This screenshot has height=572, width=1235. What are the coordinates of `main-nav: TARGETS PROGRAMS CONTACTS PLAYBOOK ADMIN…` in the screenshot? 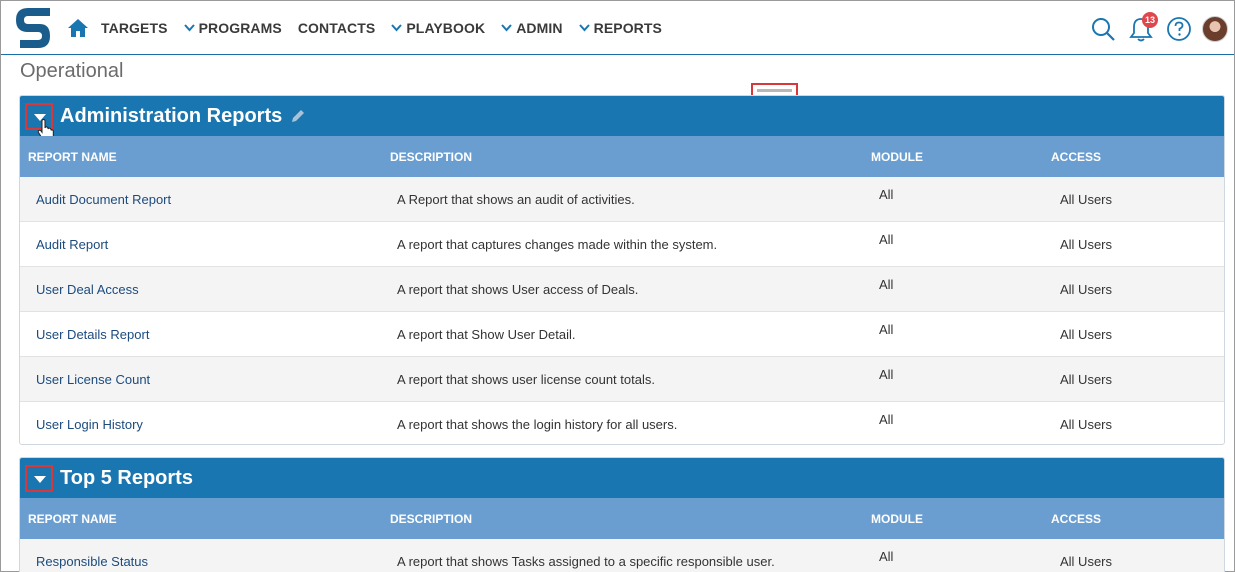 It's located at (389, 28).